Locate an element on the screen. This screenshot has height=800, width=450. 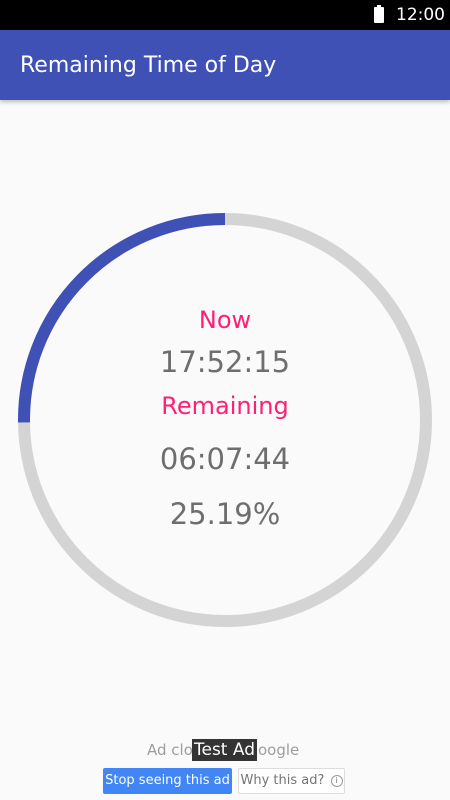
test-ad-badge: Test Ad is located at coordinates (225, 750).